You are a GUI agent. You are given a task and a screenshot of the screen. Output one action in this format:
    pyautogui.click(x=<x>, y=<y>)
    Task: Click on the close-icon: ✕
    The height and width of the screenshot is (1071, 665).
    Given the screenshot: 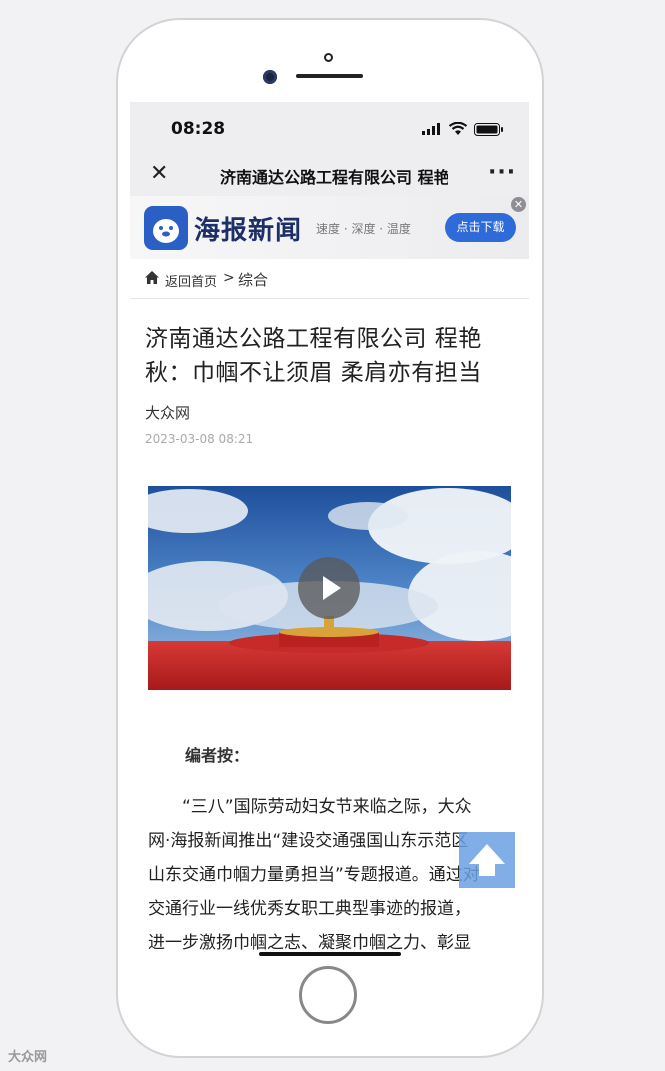 What is the action you would take?
    pyautogui.click(x=160, y=174)
    